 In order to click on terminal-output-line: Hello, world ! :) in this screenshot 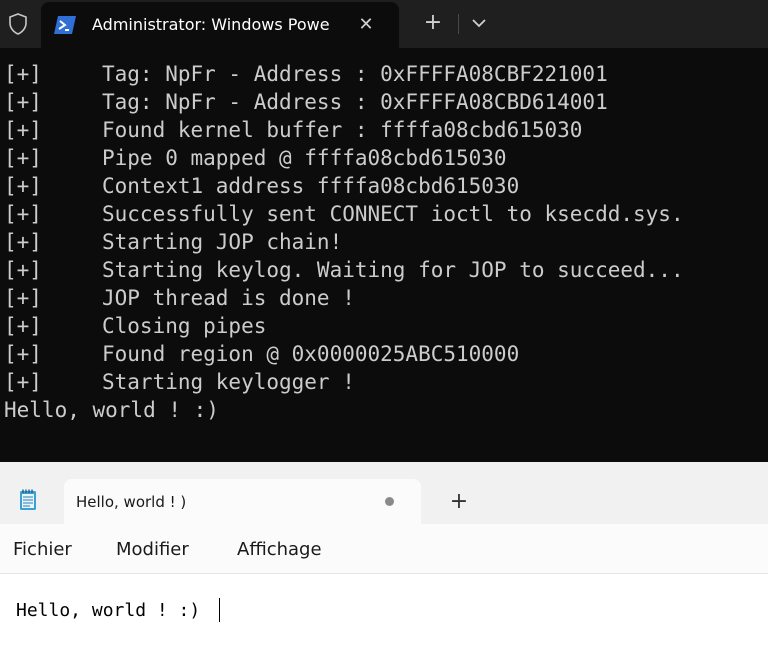, I will do `click(111, 410)`.